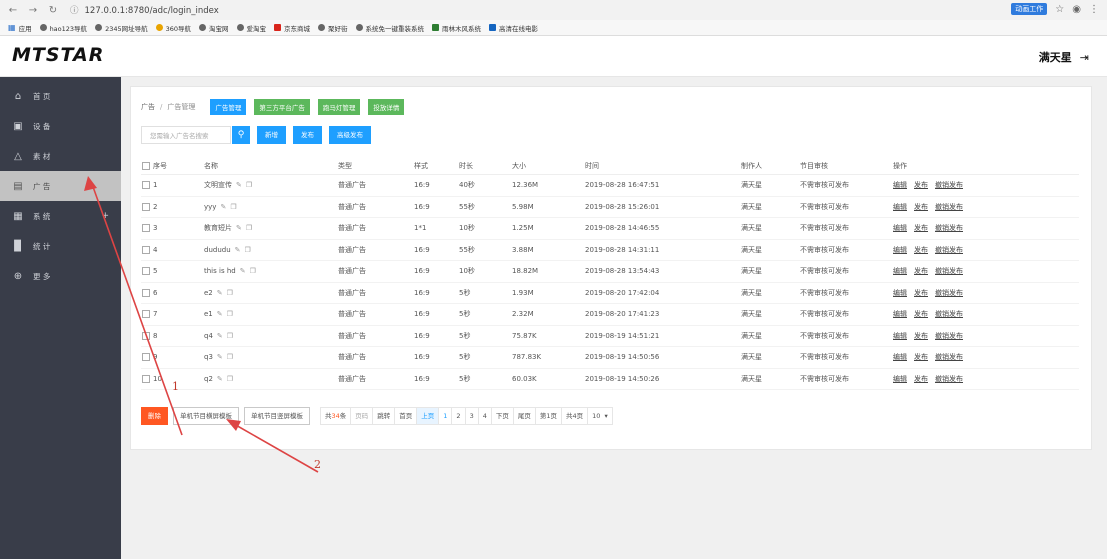  Describe the element at coordinates (25, 28) in the screenshot. I see `bookmark-item: 应用` at that location.